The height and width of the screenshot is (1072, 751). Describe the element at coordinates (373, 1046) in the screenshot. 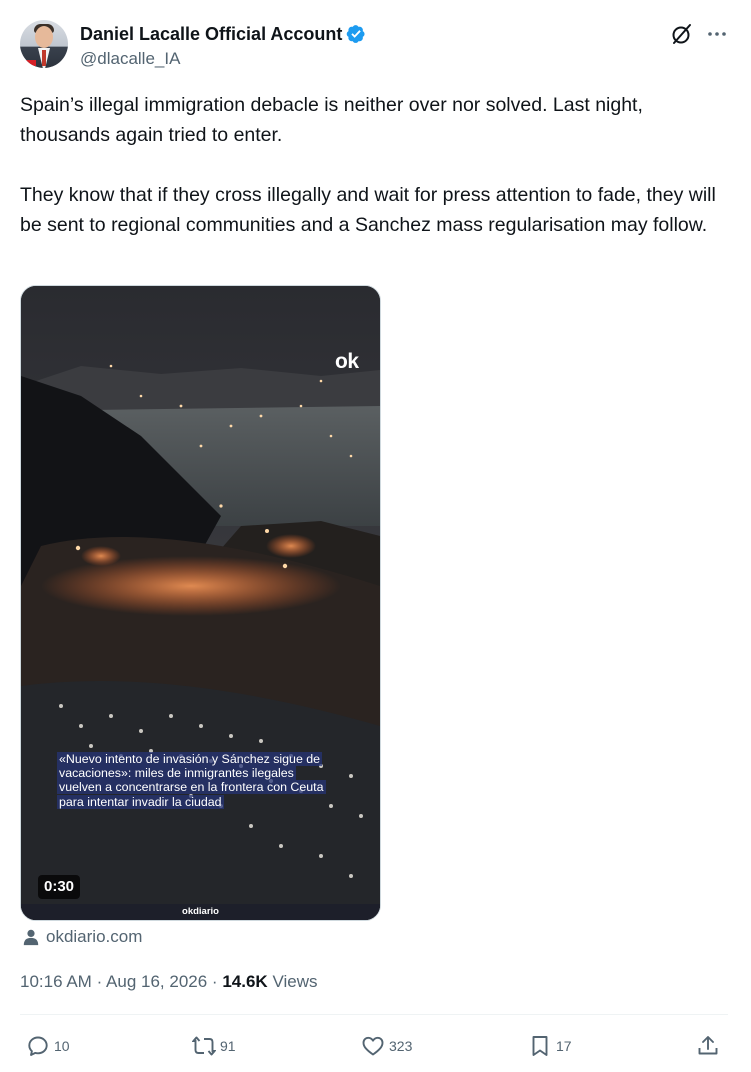

I see `like-icon` at that location.